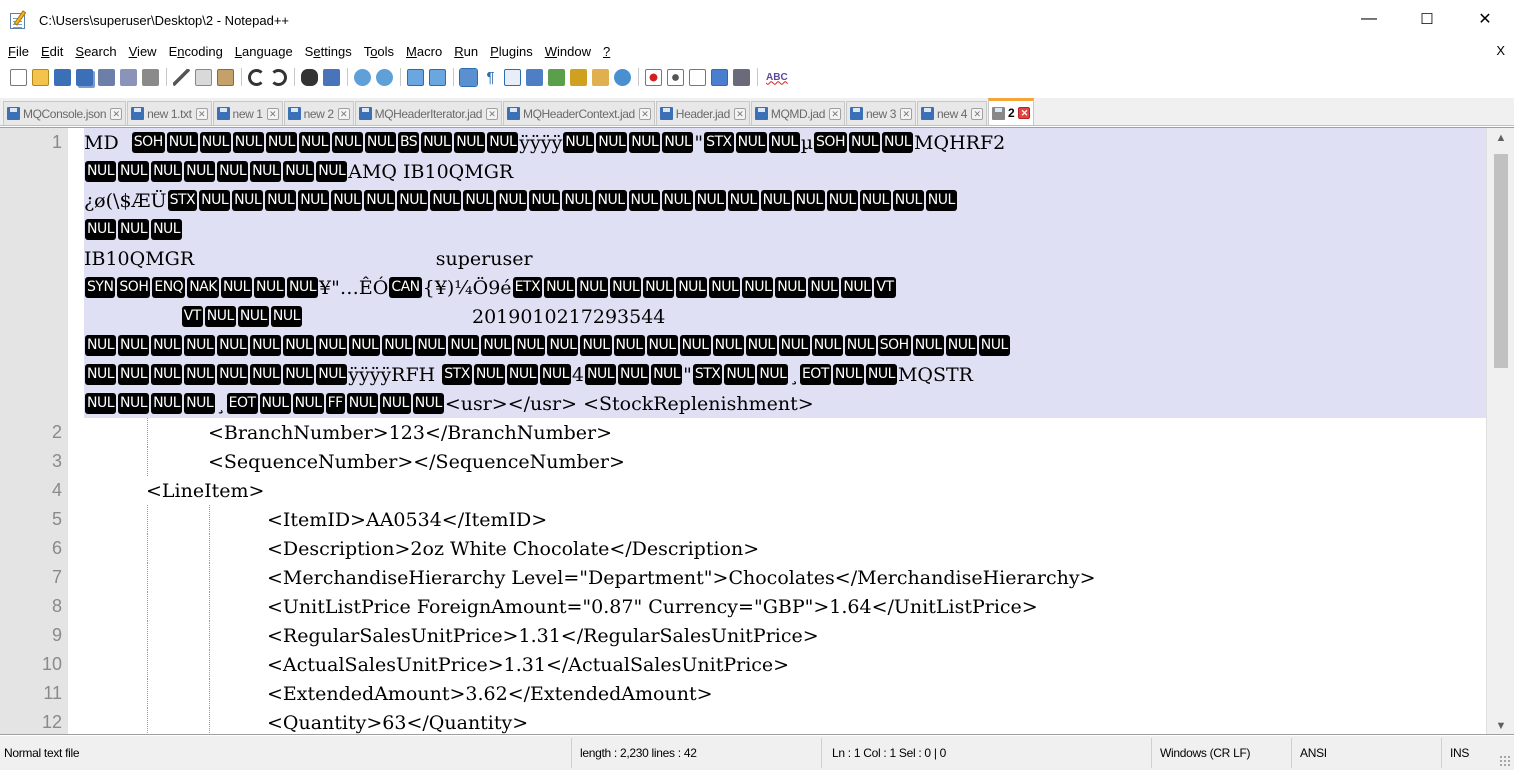 This screenshot has height=770, width=1514. What do you see at coordinates (743, 171) in the screenshot?
I see `editor-line: NUL NUL NUL NUL NUL NUL NUL NUL AMQ IB10QMGR` at bounding box center [743, 171].